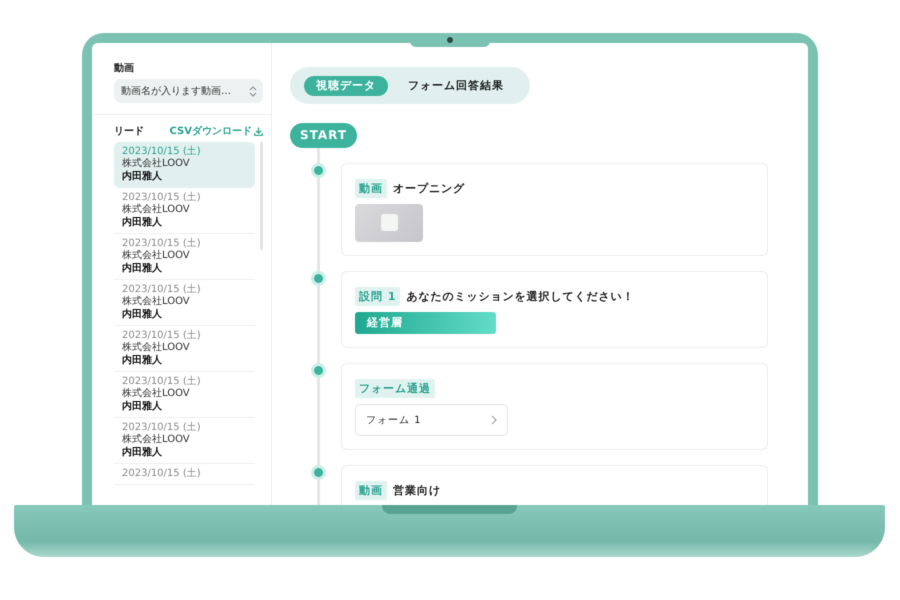 The height and width of the screenshot is (600, 900). What do you see at coordinates (431, 420) in the screenshot?
I see `form-link: フォーム 1` at bounding box center [431, 420].